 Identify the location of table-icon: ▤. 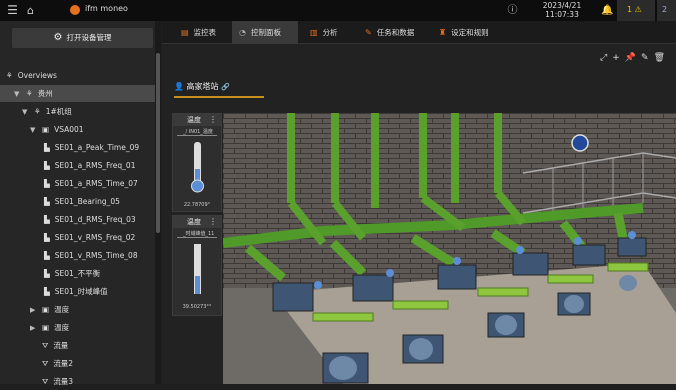
(185, 32).